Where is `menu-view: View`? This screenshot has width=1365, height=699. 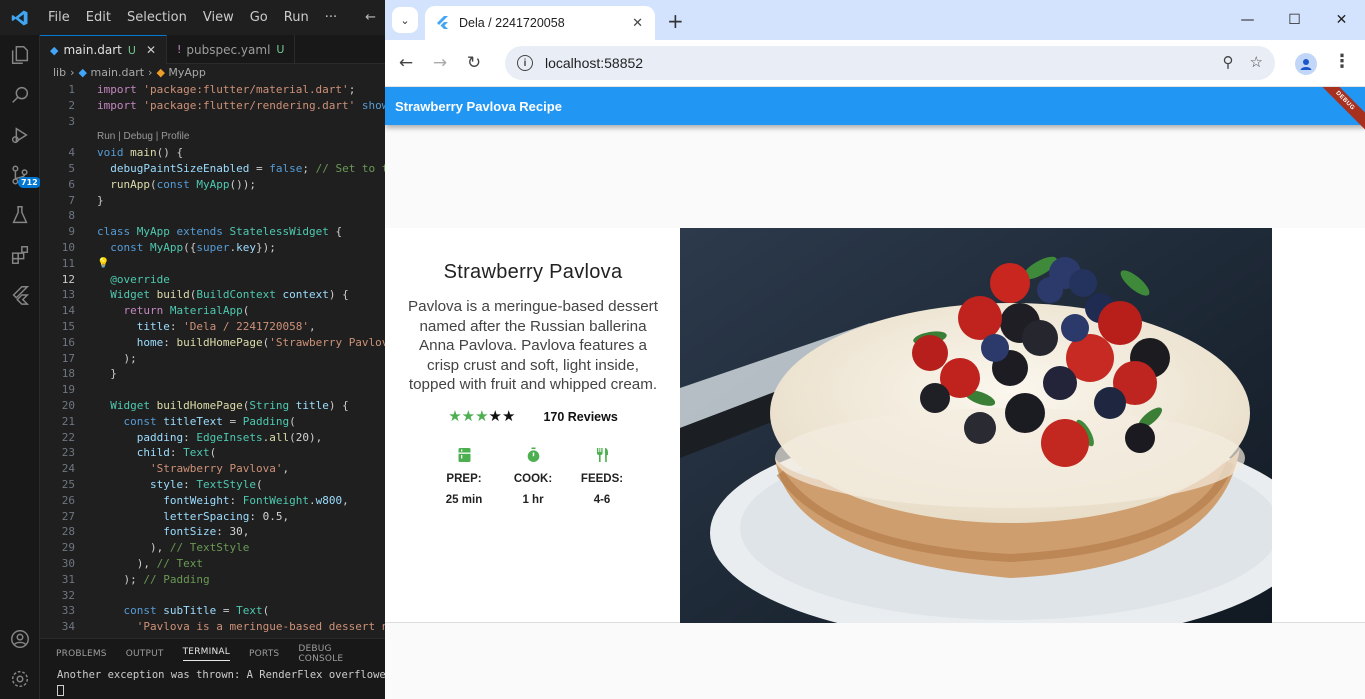 menu-view: View is located at coordinates (218, 17).